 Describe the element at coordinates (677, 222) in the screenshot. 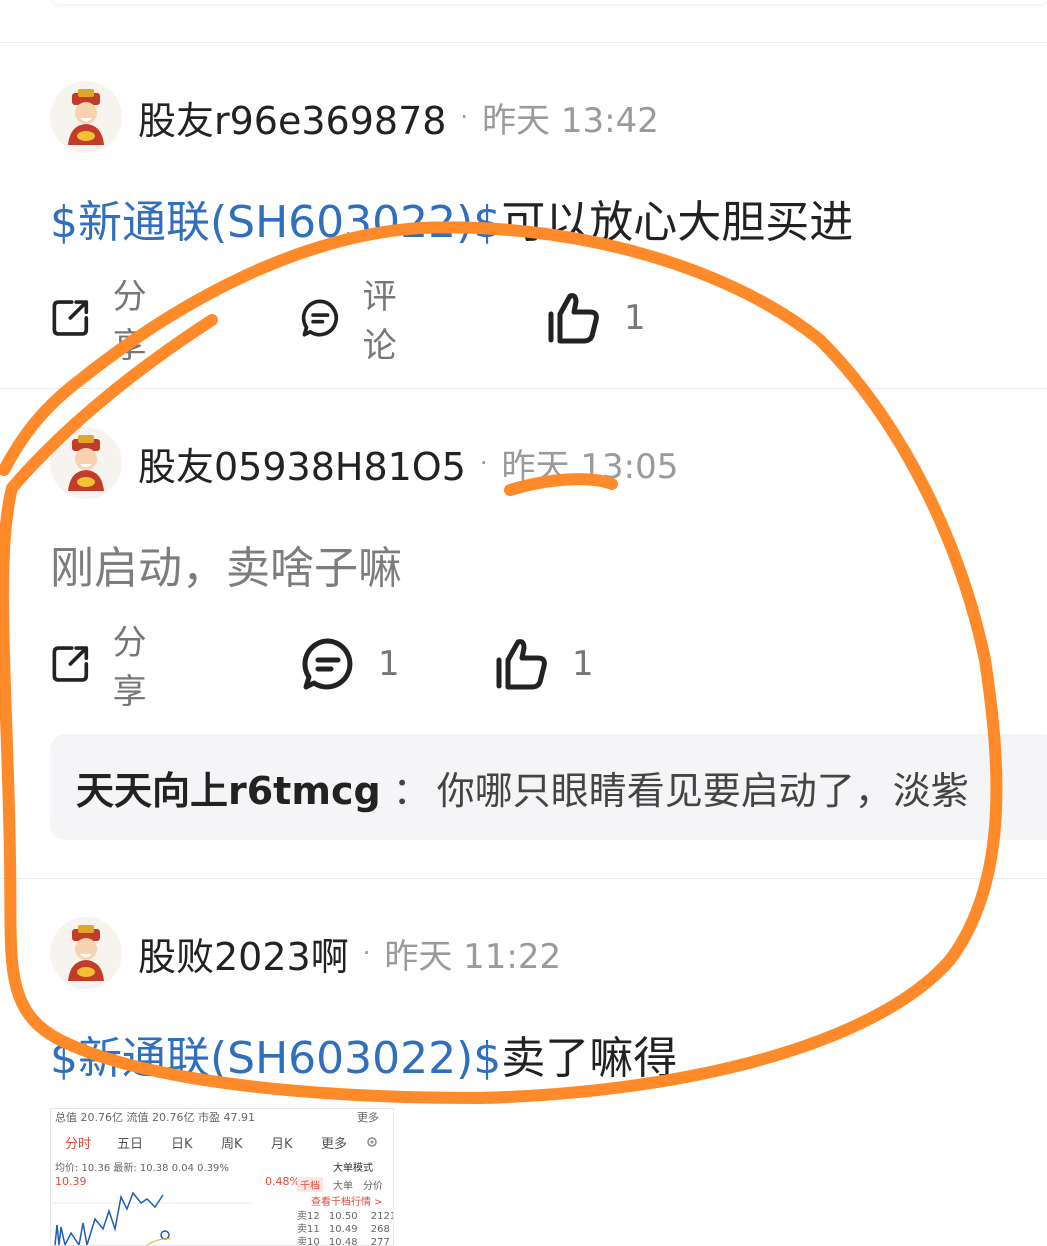

I see `post-text: 可以放心大胆买进` at that location.